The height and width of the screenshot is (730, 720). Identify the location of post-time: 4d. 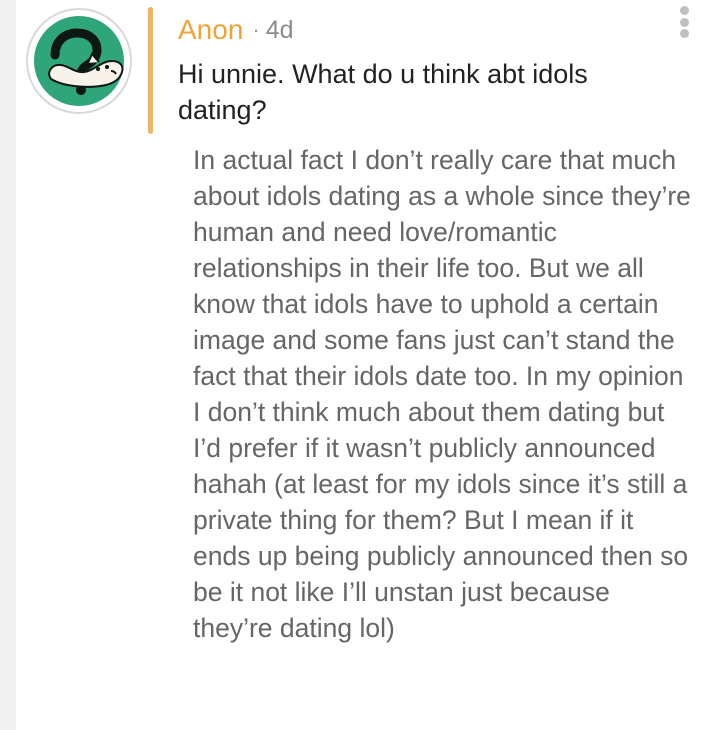
(279, 30).